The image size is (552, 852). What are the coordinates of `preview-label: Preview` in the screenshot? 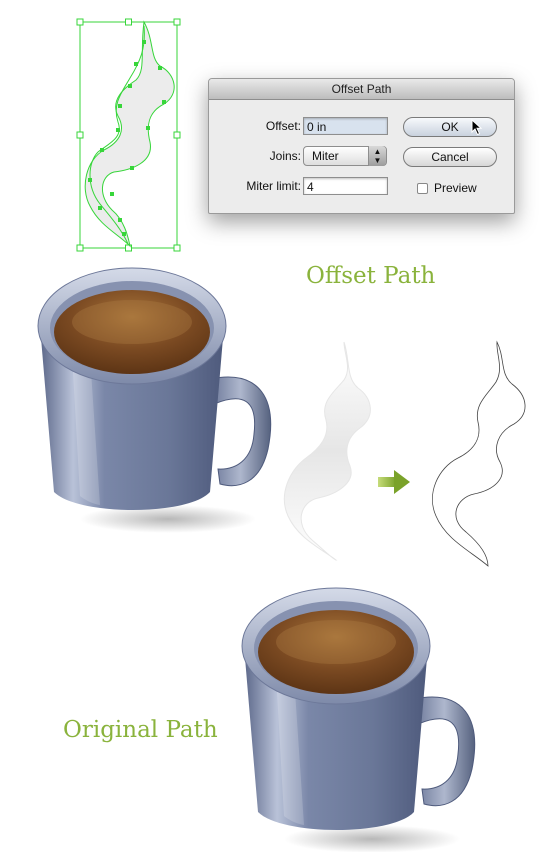 It's located at (455, 188).